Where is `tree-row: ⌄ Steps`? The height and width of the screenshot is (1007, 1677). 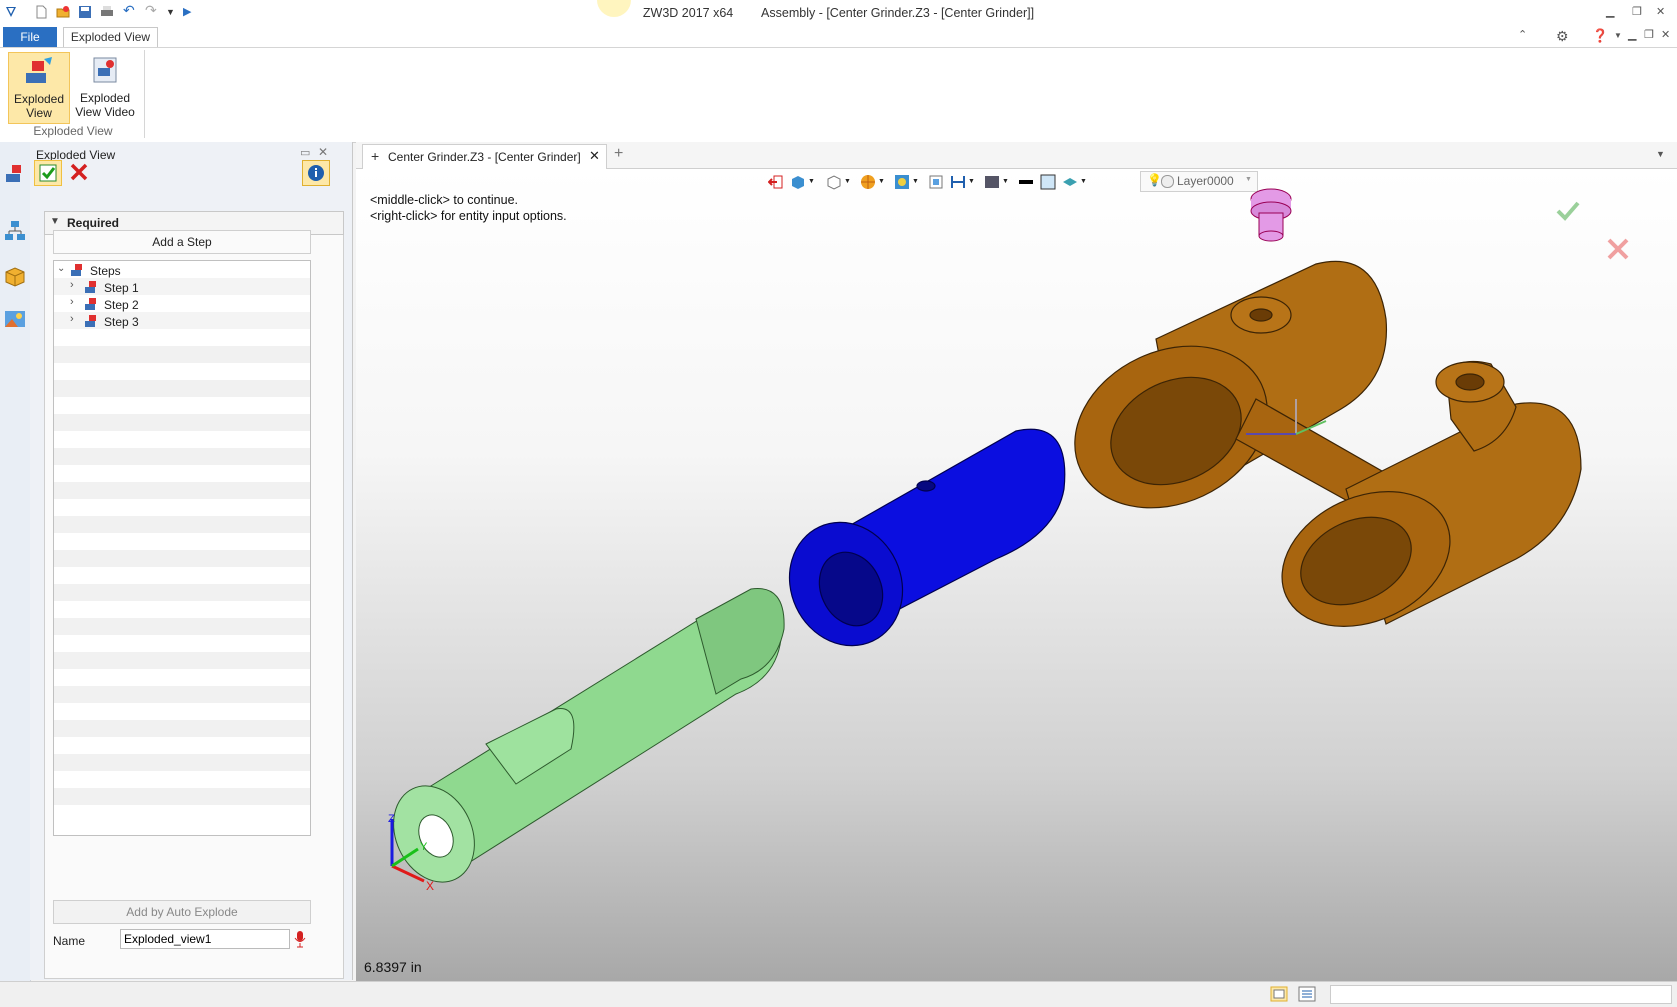 tree-row: ⌄ Steps is located at coordinates (182, 270).